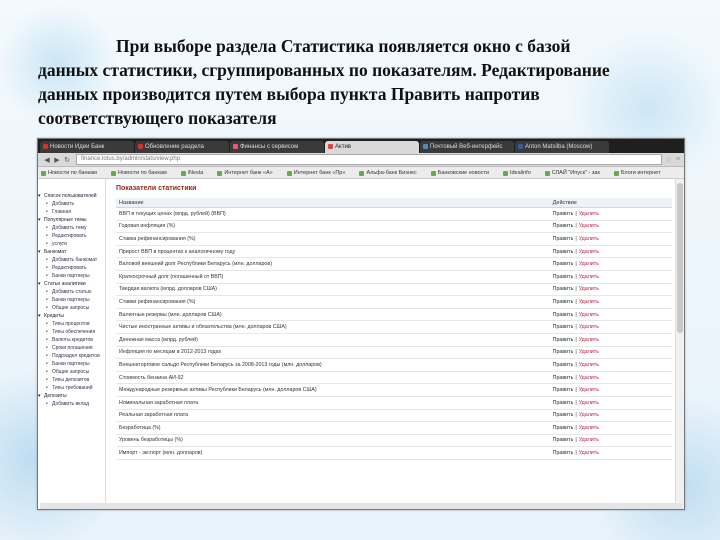 This screenshot has height=540, width=720. What do you see at coordinates (516, 173) in the screenshot?
I see `bookmark-item: Idealinfo` at bounding box center [516, 173].